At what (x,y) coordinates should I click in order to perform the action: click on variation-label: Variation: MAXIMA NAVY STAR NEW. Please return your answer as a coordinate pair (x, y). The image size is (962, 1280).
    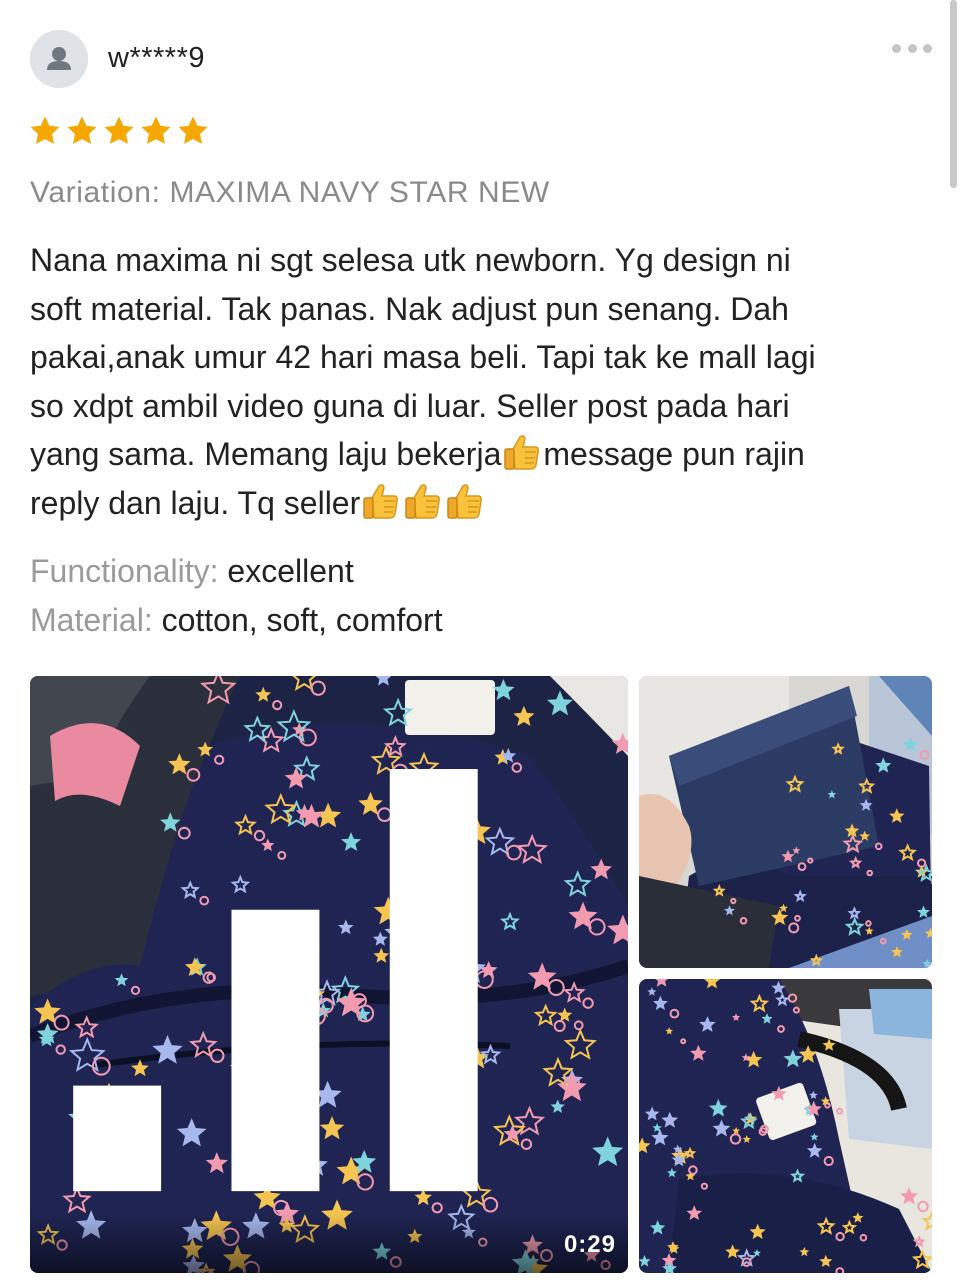
    Looking at the image, I should click on (290, 192).